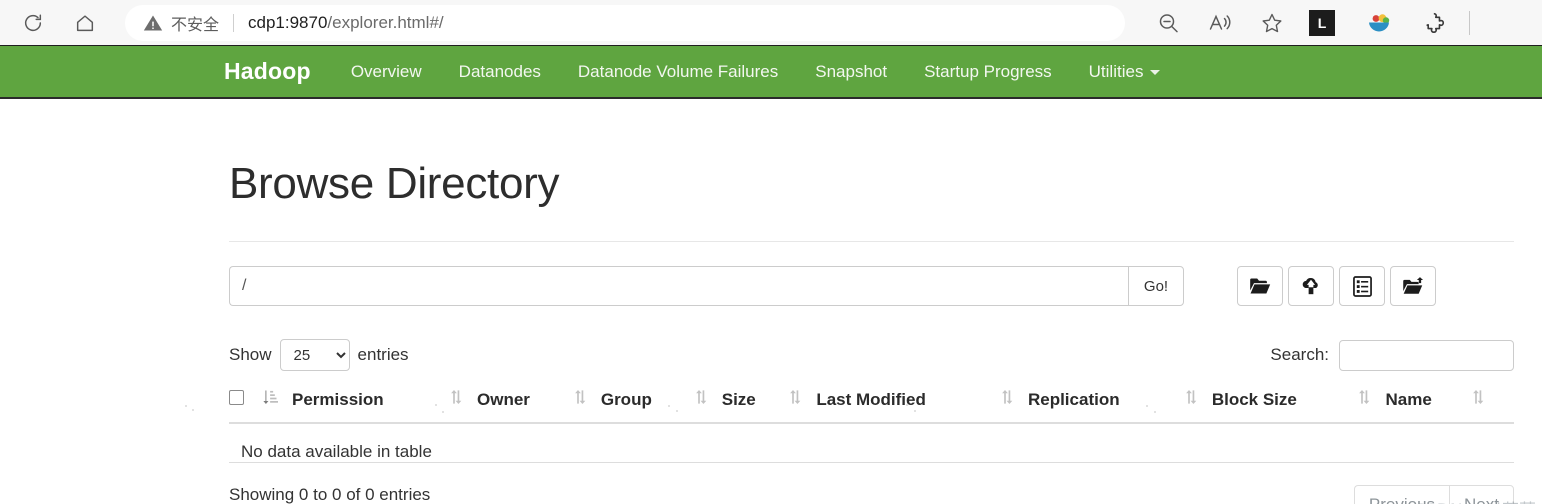  Describe the element at coordinates (871, 241) in the screenshot. I see `title-divider` at that location.